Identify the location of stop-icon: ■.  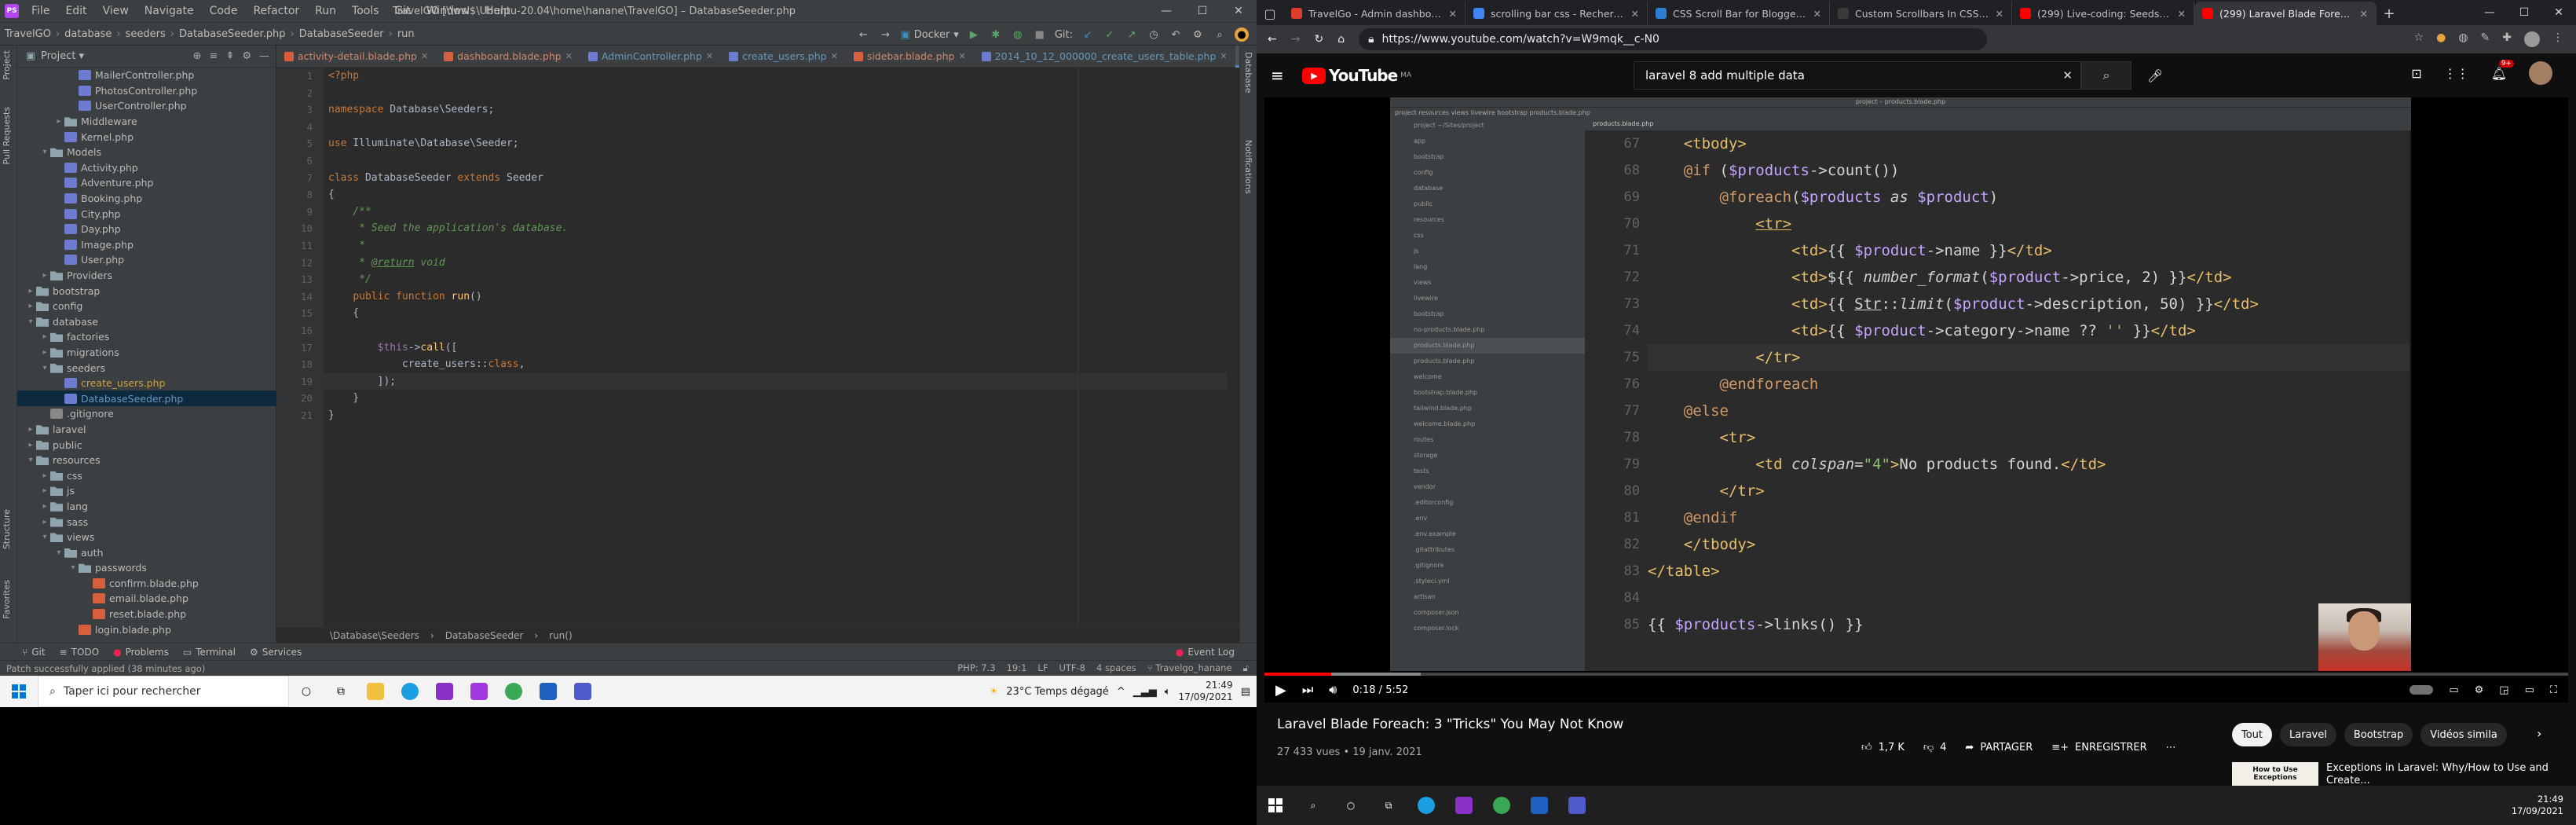
(1040, 35).